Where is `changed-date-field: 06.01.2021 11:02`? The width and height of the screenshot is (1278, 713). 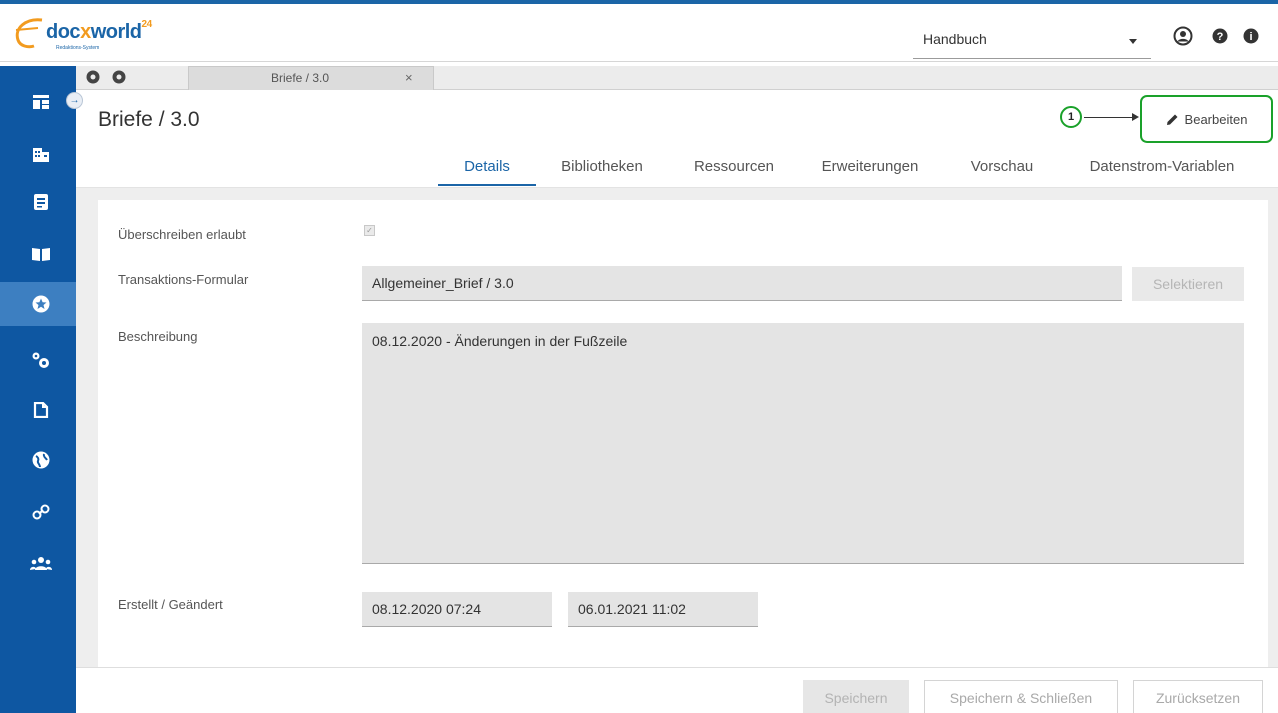 changed-date-field: 06.01.2021 11:02 is located at coordinates (663, 609).